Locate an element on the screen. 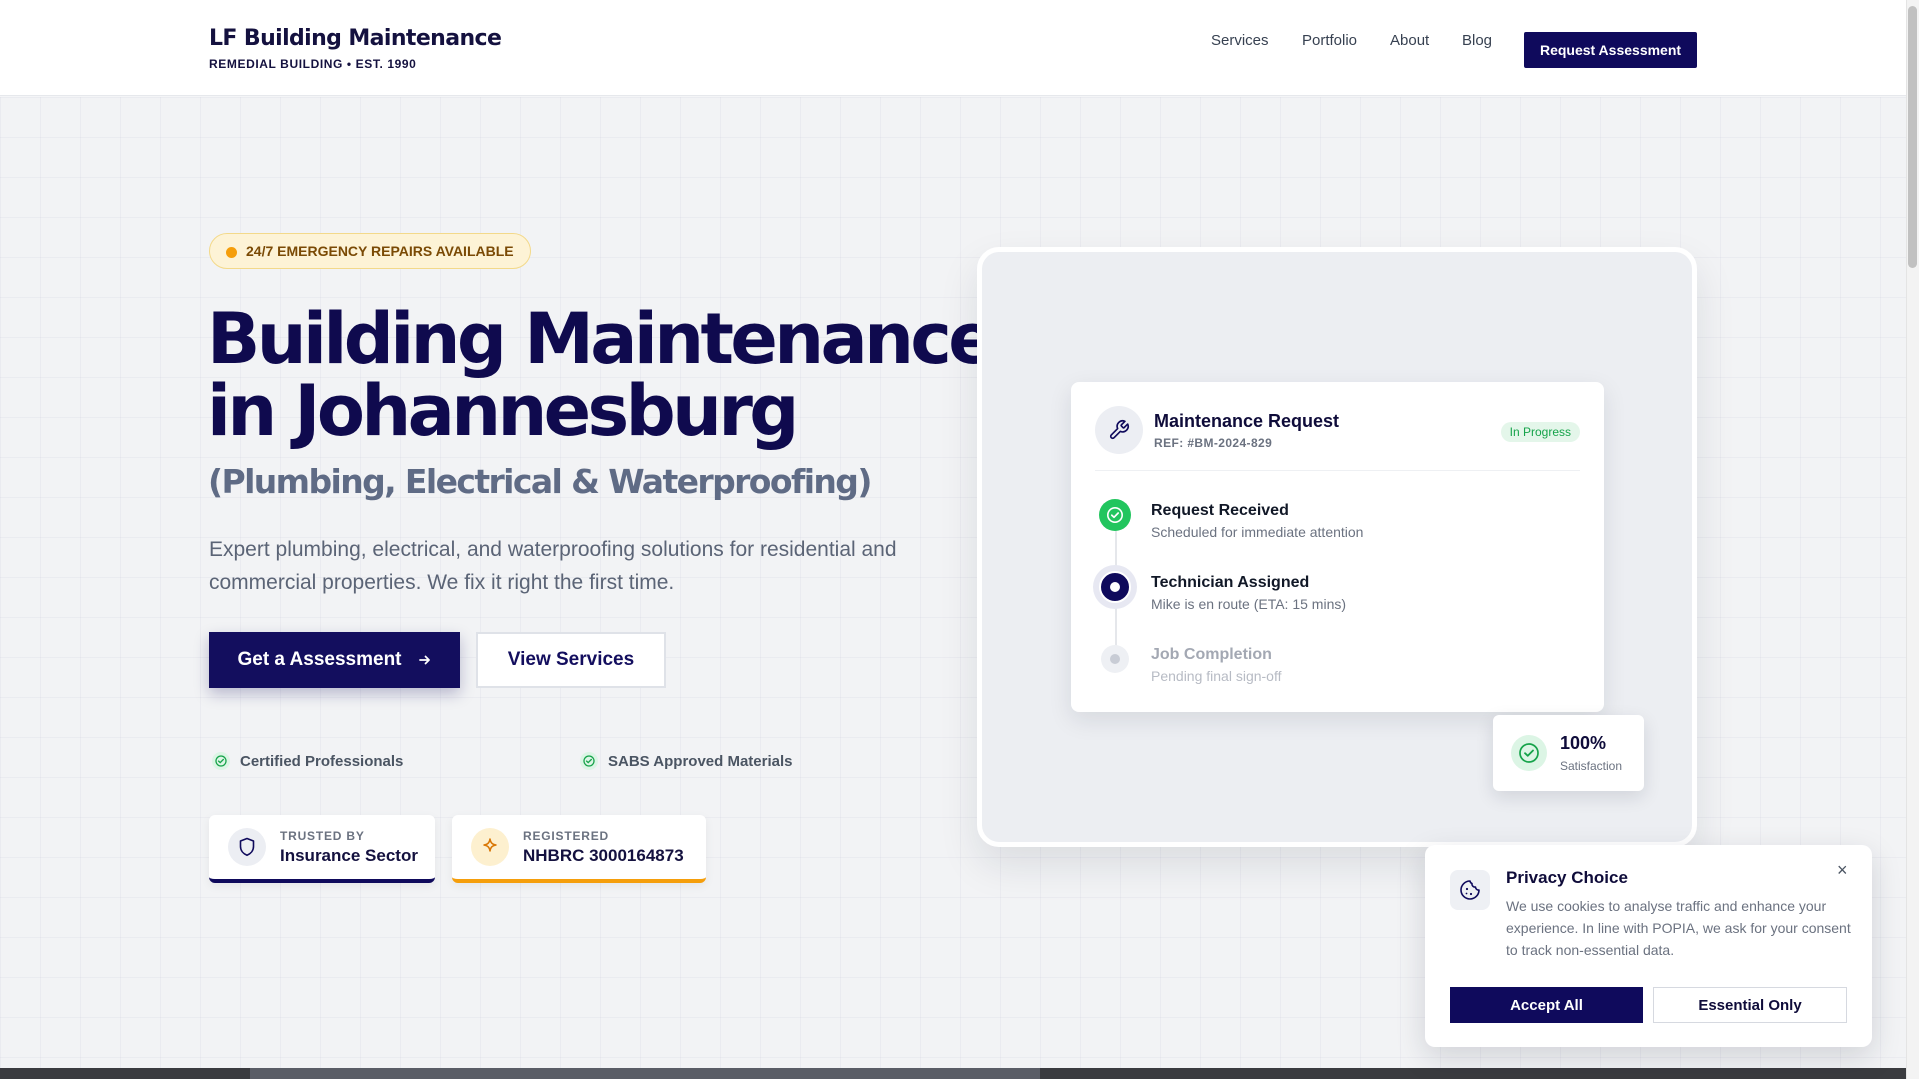 This screenshot has width=1919, height=1079. feature-label: Certified Professionals is located at coordinates (322, 761).